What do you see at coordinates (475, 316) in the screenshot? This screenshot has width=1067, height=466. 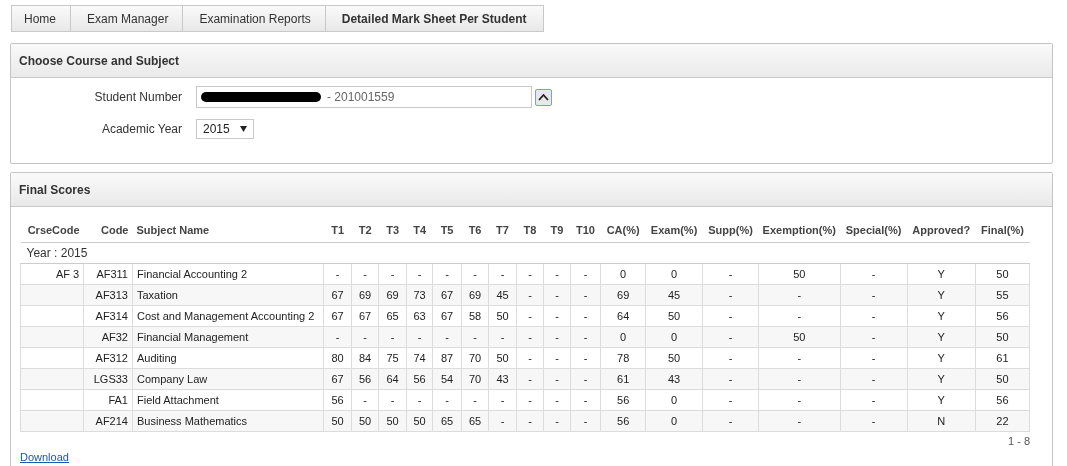 I see `table-cell: 58` at bounding box center [475, 316].